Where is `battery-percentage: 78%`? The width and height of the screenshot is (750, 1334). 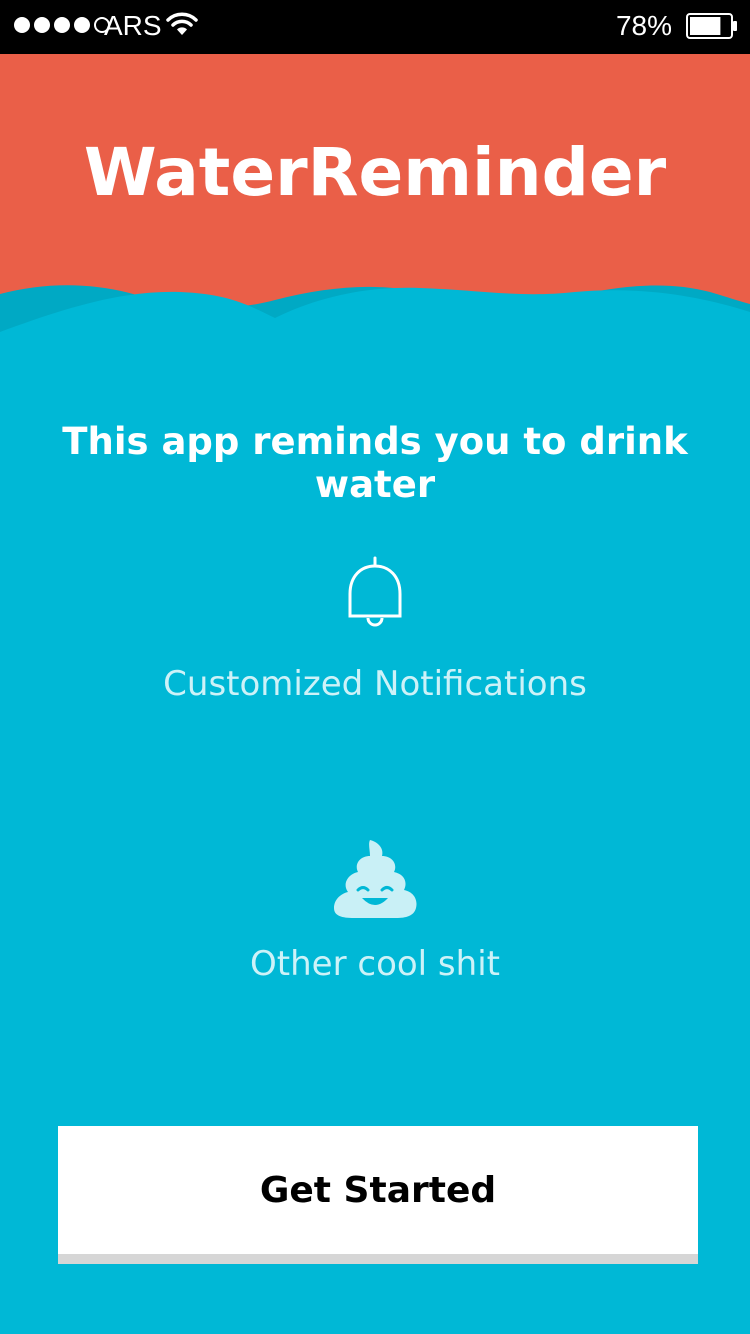
battery-percentage: 78% is located at coordinates (643, 25).